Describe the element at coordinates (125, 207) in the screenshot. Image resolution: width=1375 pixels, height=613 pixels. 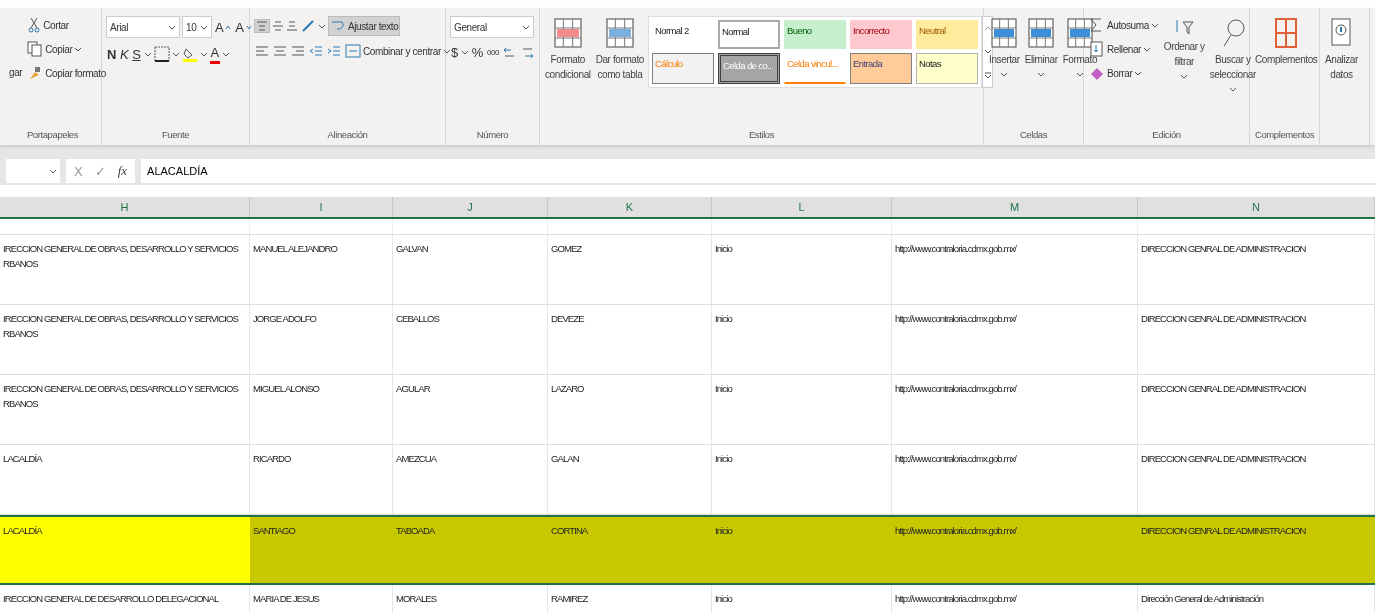
I see `column-header: H` at that location.